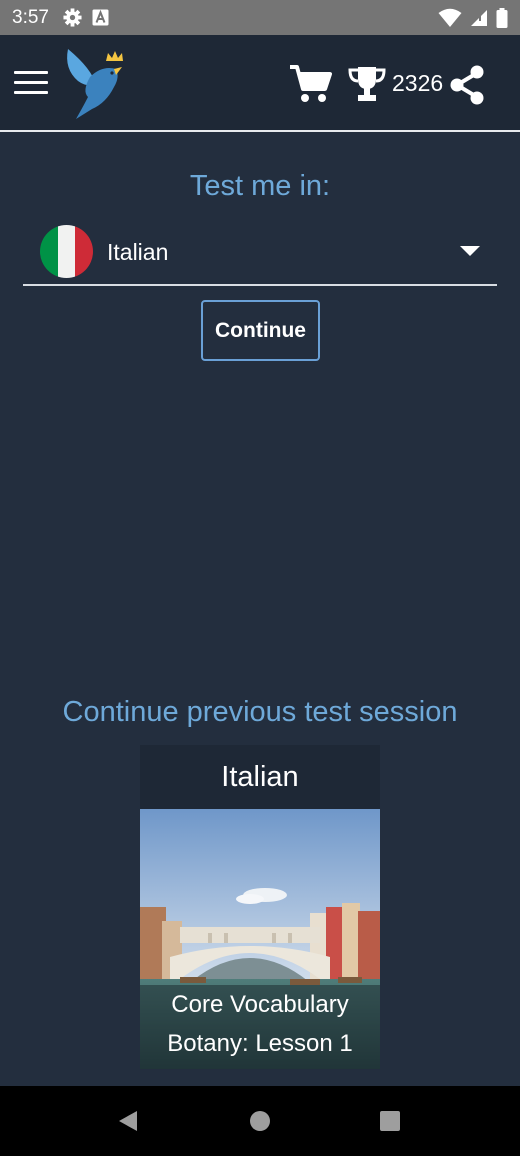  Describe the element at coordinates (260, 907) in the screenshot. I see `previous-session-card: Italian Core Vocabulary Botany: Lesson 1` at that location.